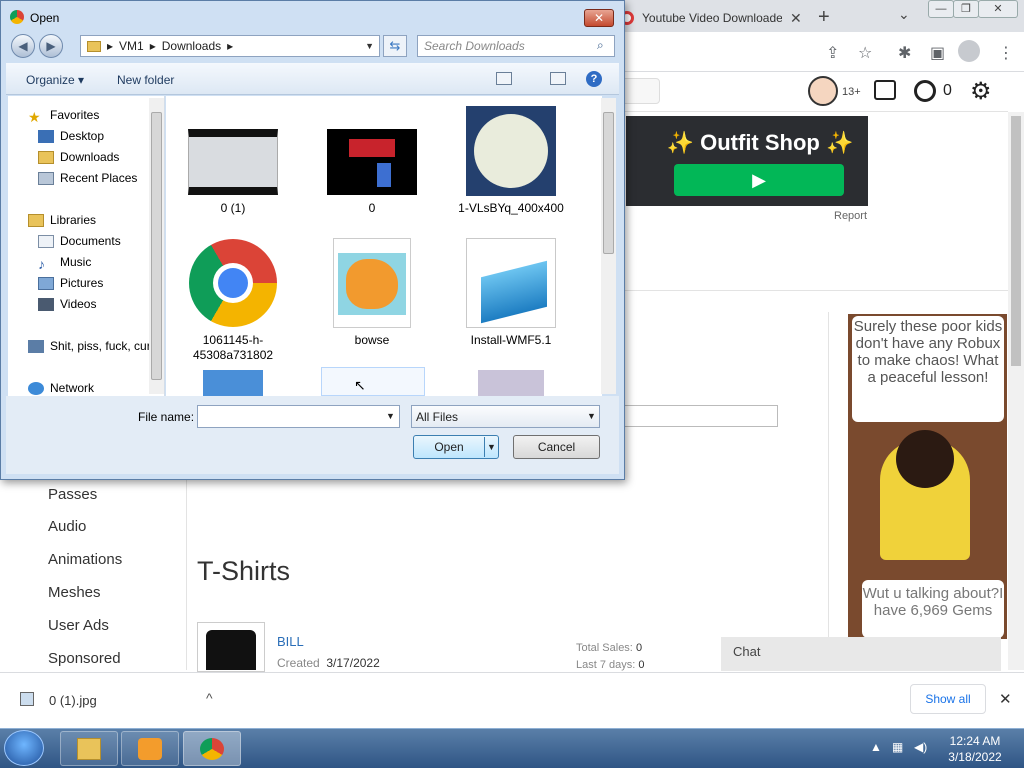 The height and width of the screenshot is (768, 1024). Describe the element at coordinates (969, 51) in the screenshot. I see `profile-avatar` at that location.